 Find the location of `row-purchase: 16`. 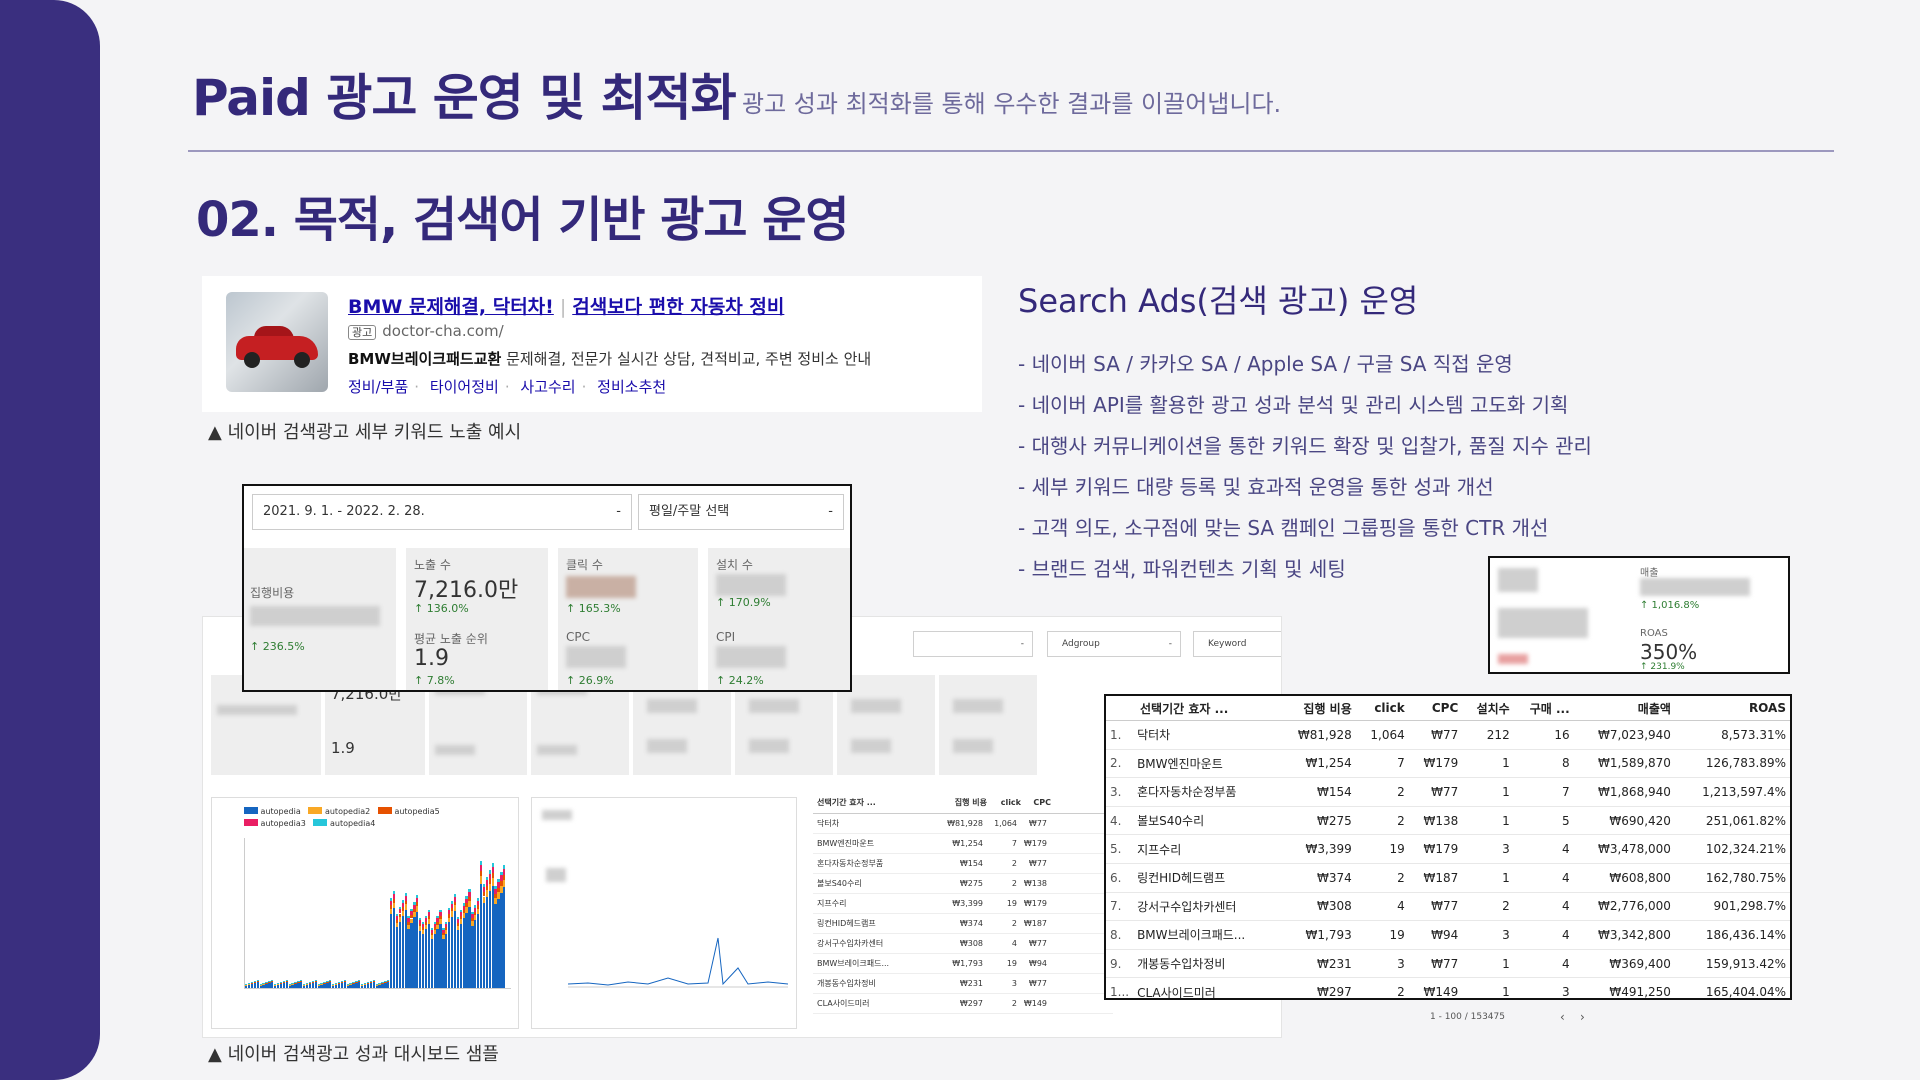

row-purchase: 16 is located at coordinates (1543, 735).